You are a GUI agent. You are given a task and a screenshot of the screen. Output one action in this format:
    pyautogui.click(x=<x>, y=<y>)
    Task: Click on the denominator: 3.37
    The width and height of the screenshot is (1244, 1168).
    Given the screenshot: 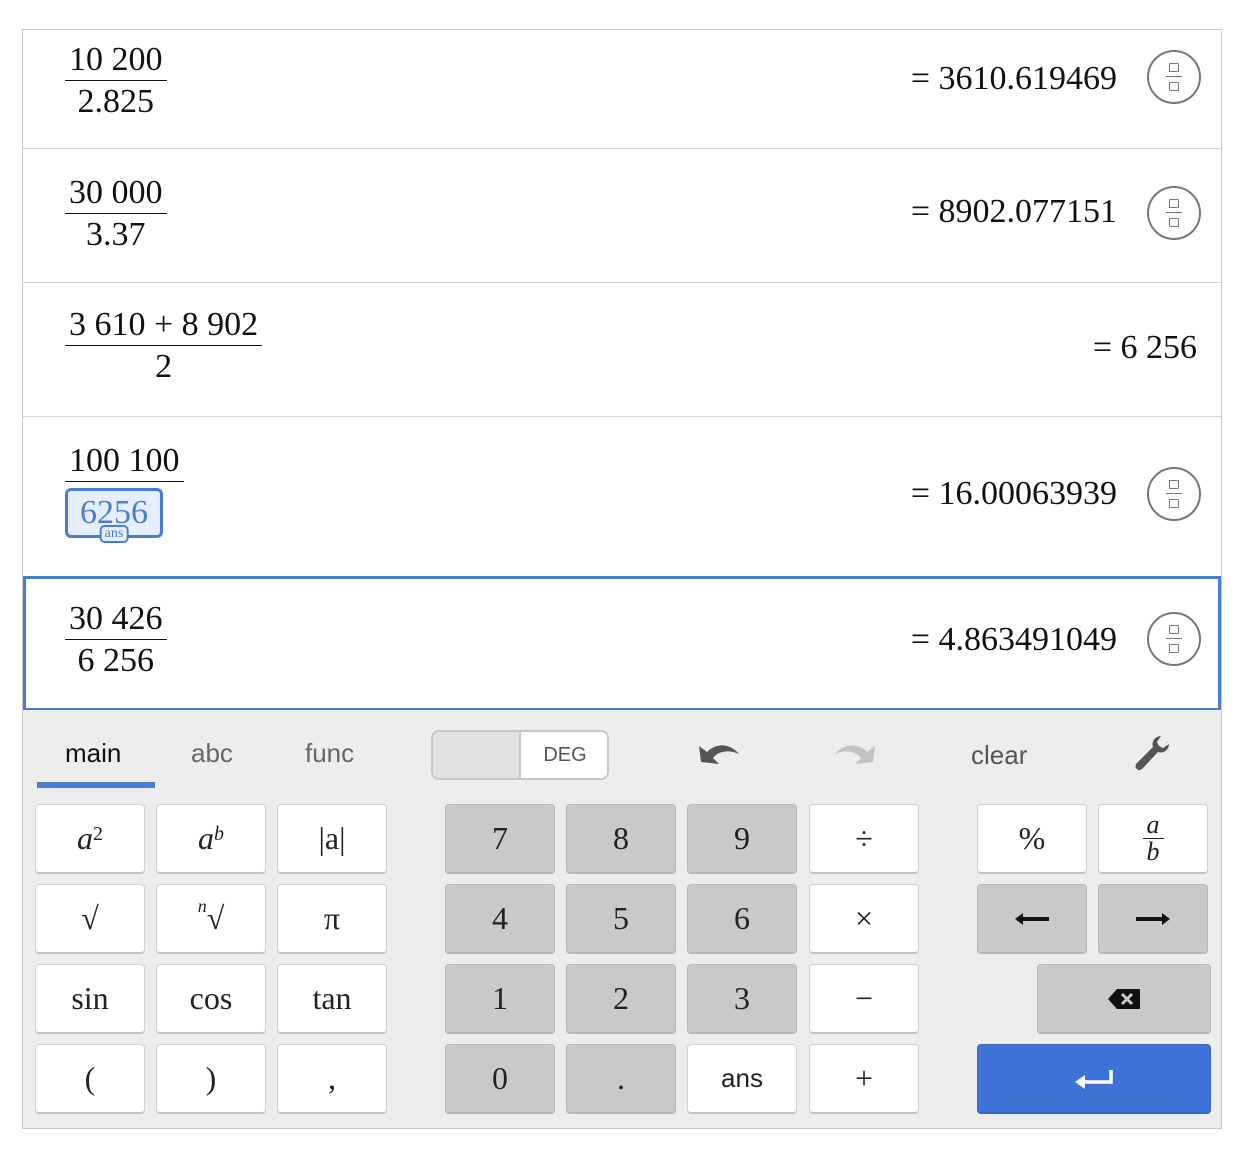 What is the action you would take?
    pyautogui.click(x=116, y=234)
    